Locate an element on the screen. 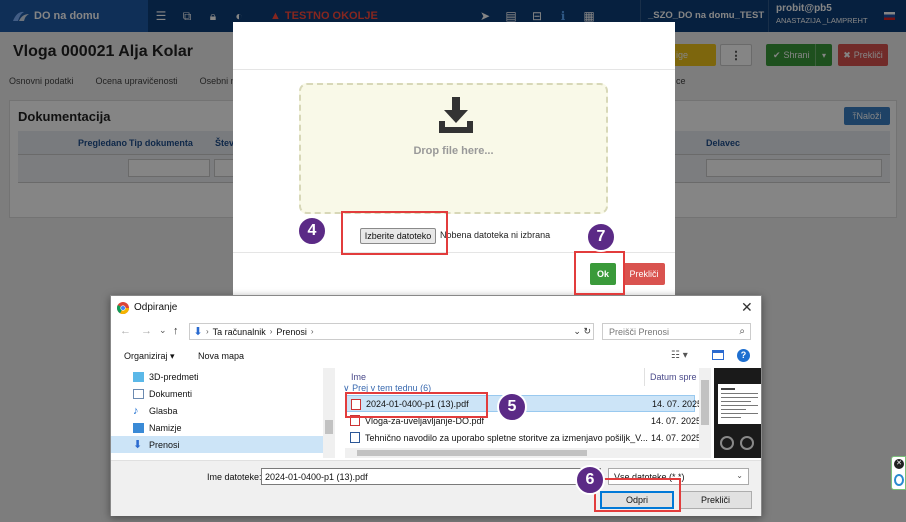  preview-down-icon is located at coordinates (747, 443).